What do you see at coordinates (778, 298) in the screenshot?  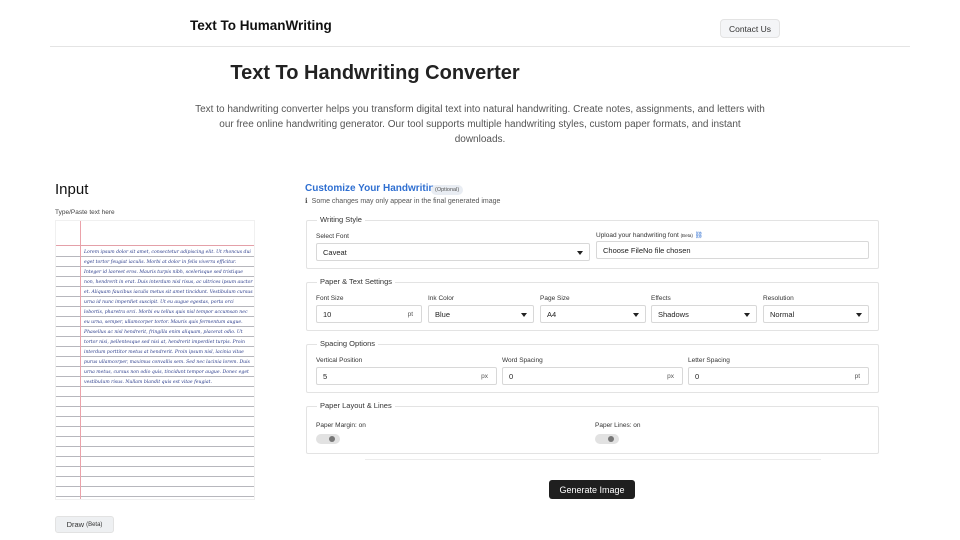 I see `resolution-label: Resolution` at bounding box center [778, 298].